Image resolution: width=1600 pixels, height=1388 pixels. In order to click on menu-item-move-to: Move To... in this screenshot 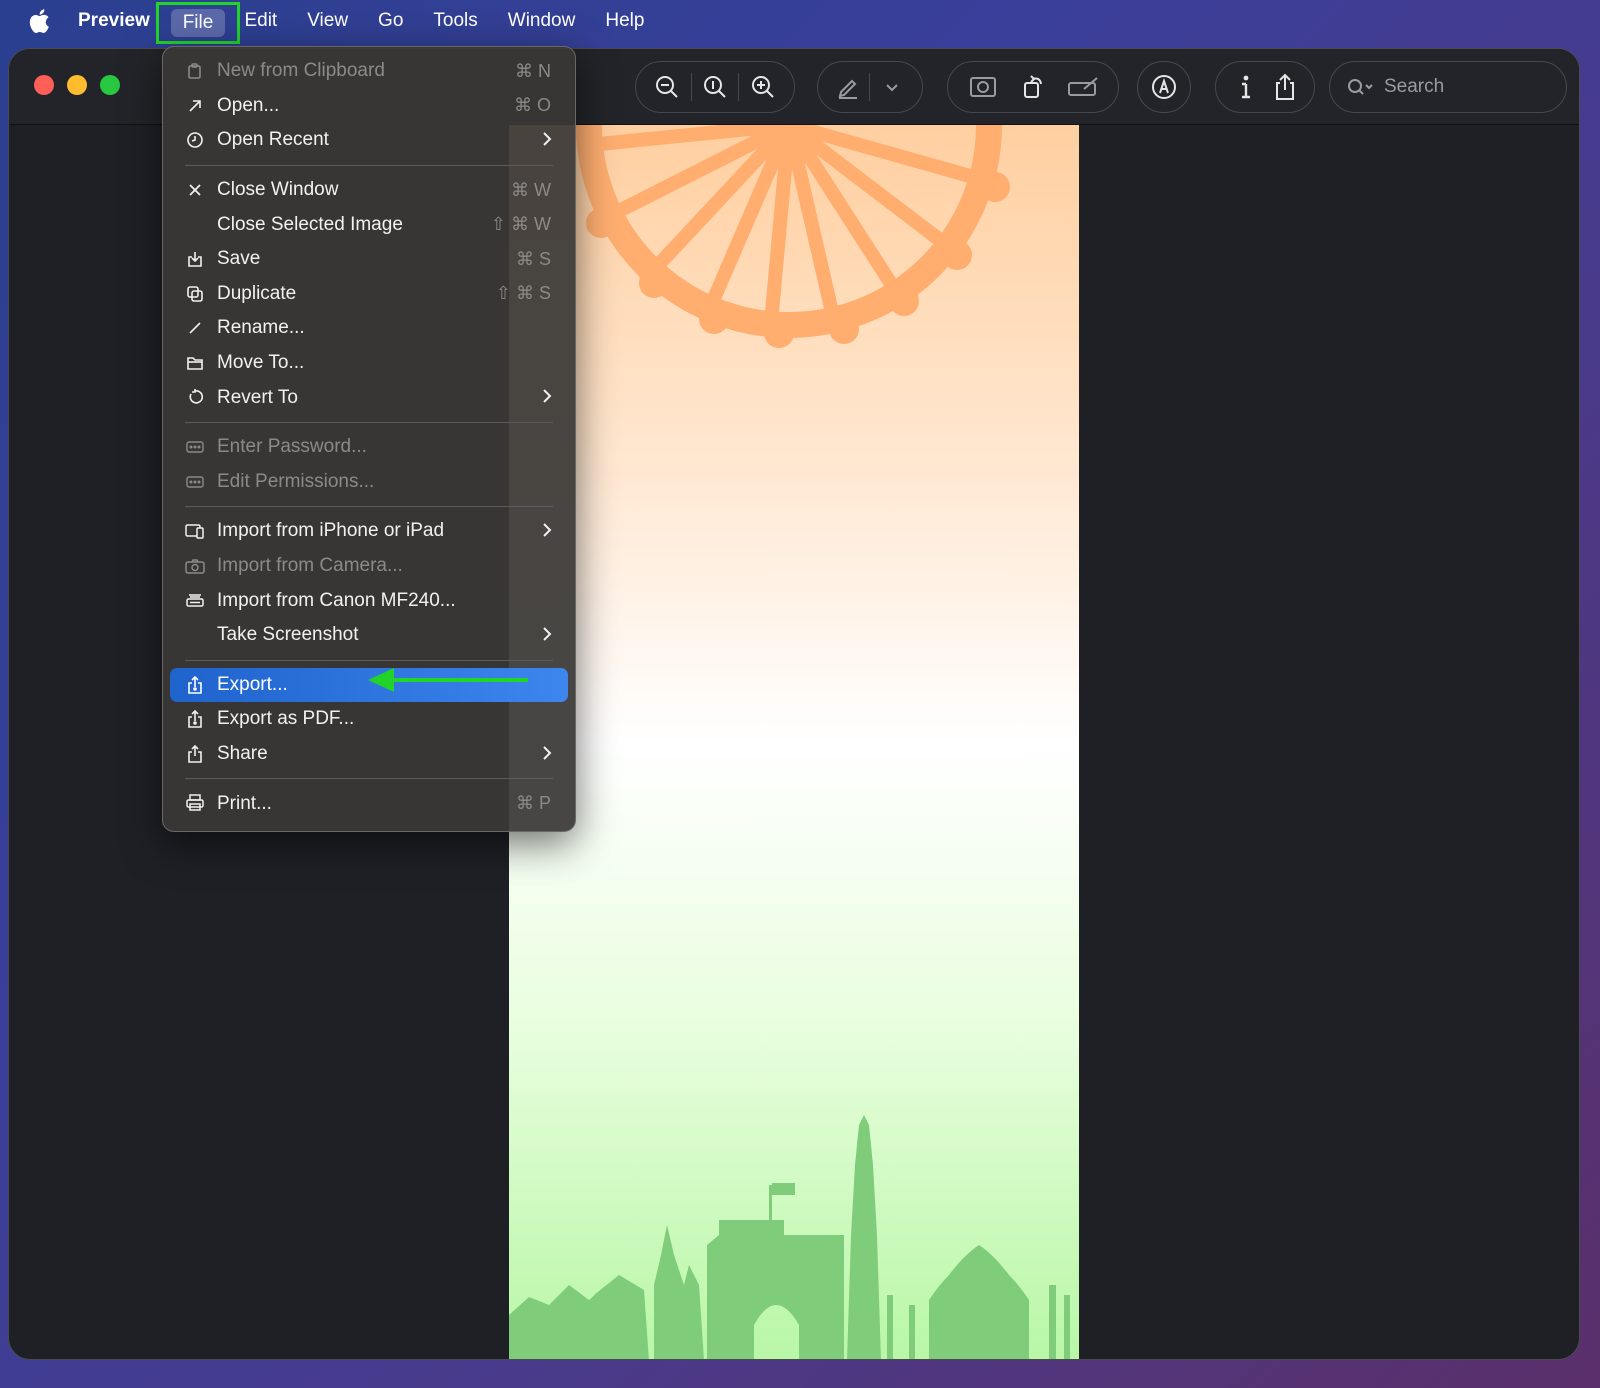, I will do `click(369, 363)`.